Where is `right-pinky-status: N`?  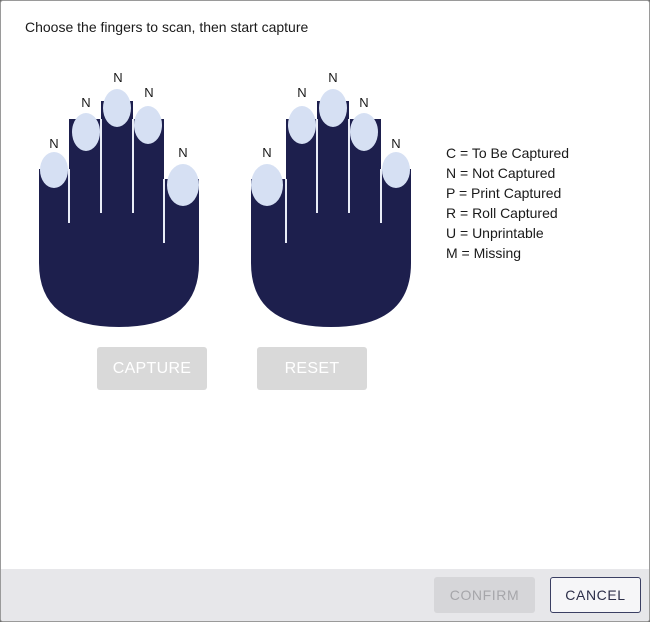 right-pinky-status: N is located at coordinates (395, 143).